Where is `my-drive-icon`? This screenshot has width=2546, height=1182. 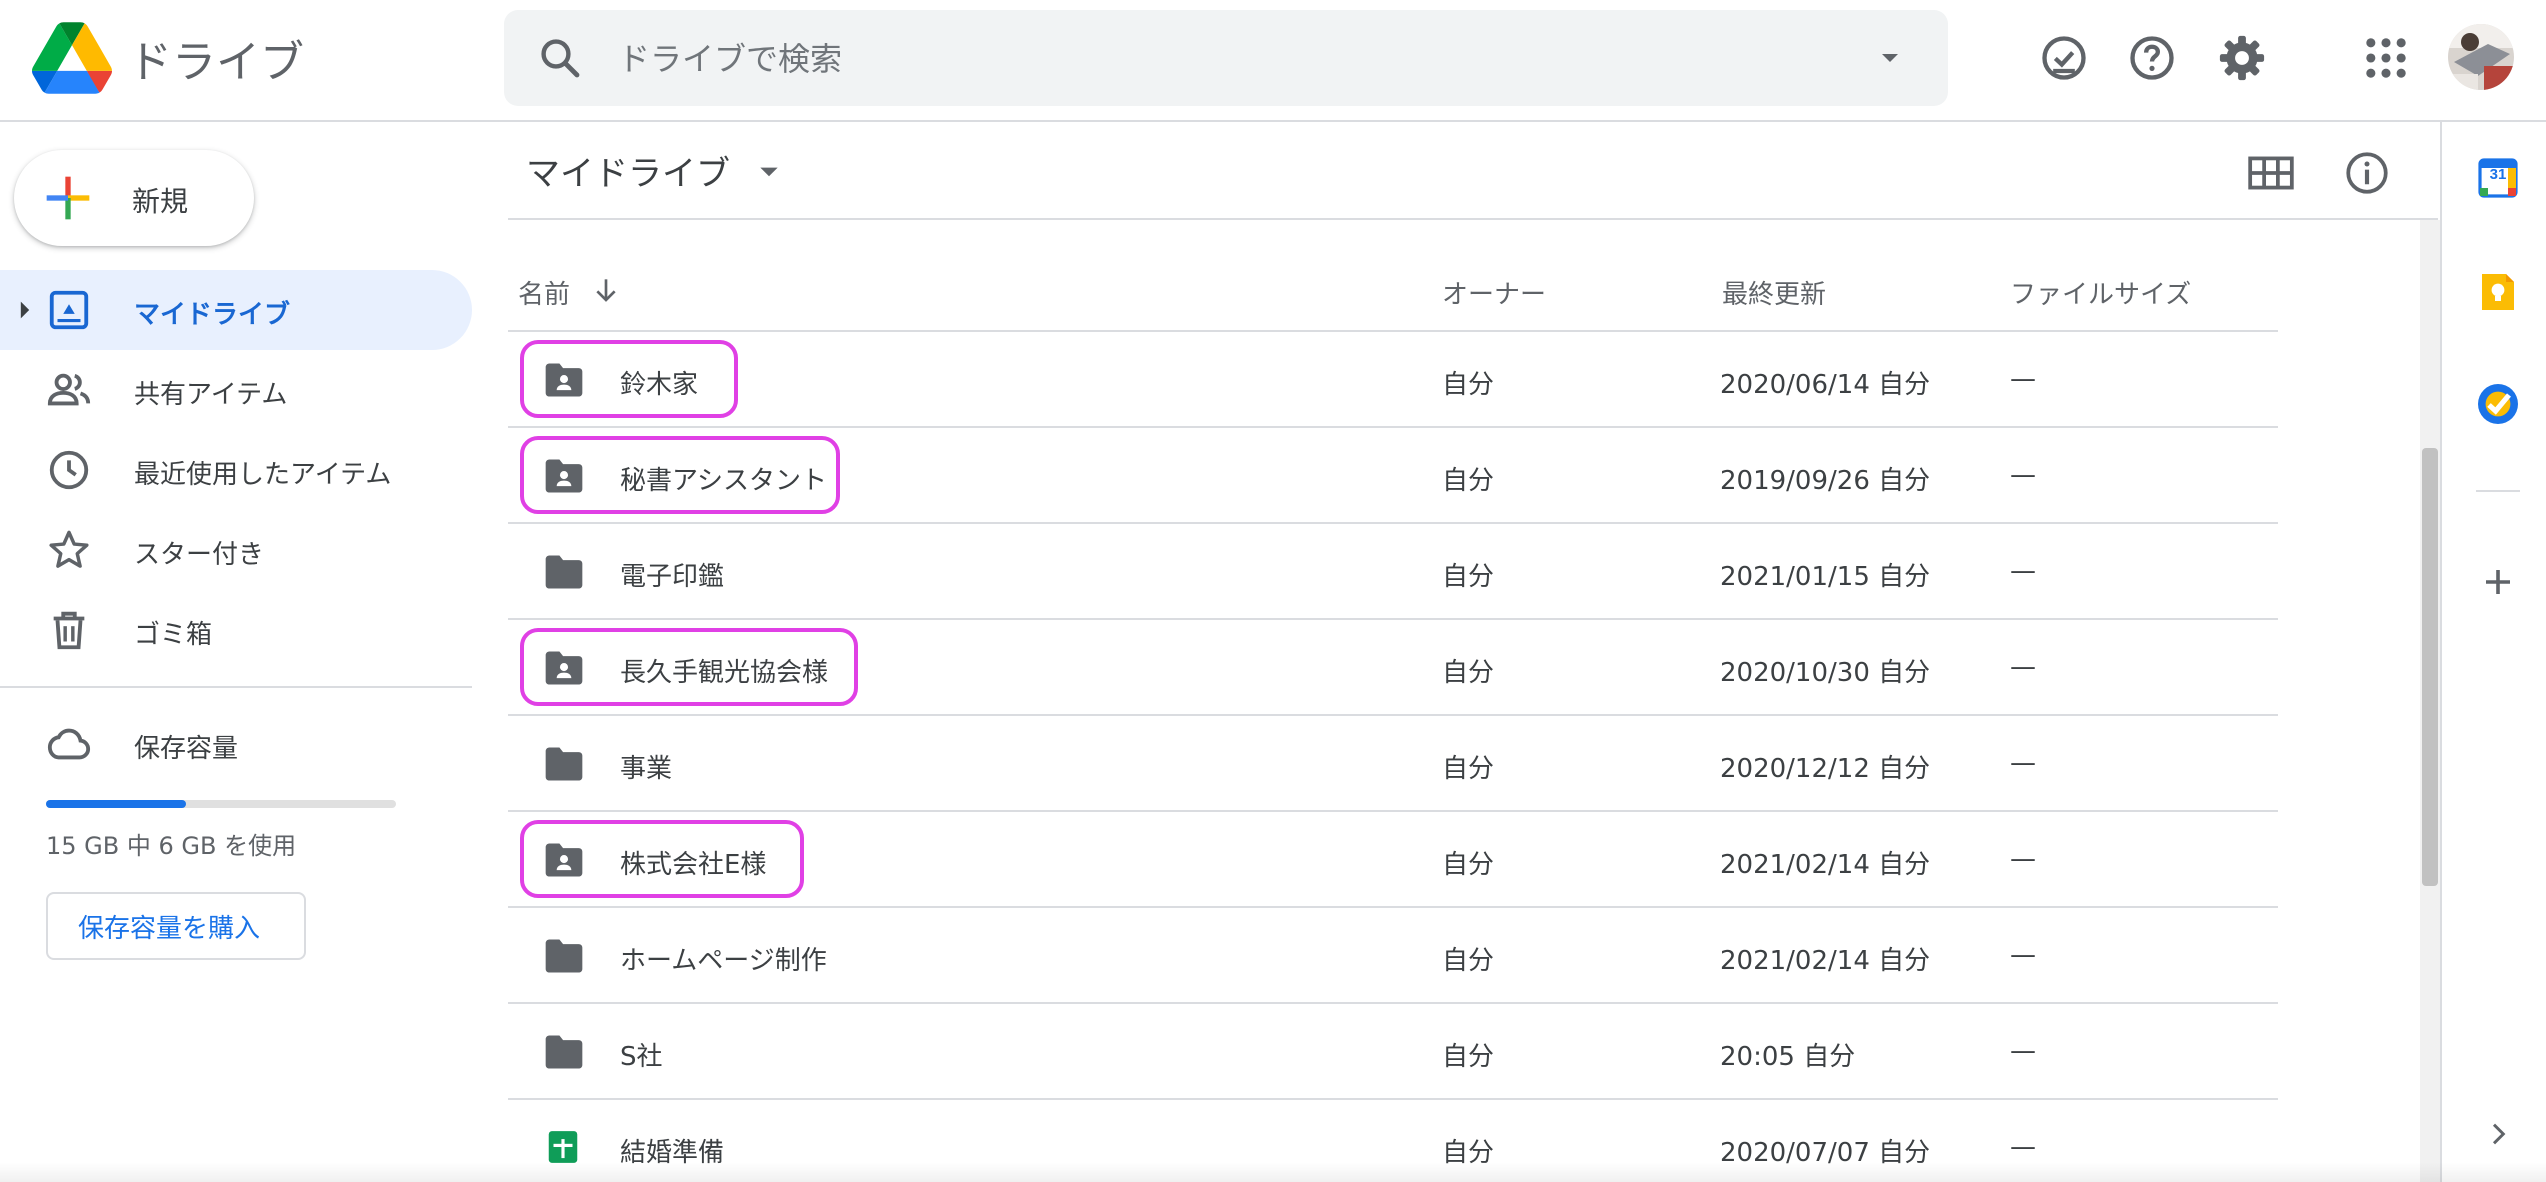
my-drive-icon is located at coordinates (69, 310).